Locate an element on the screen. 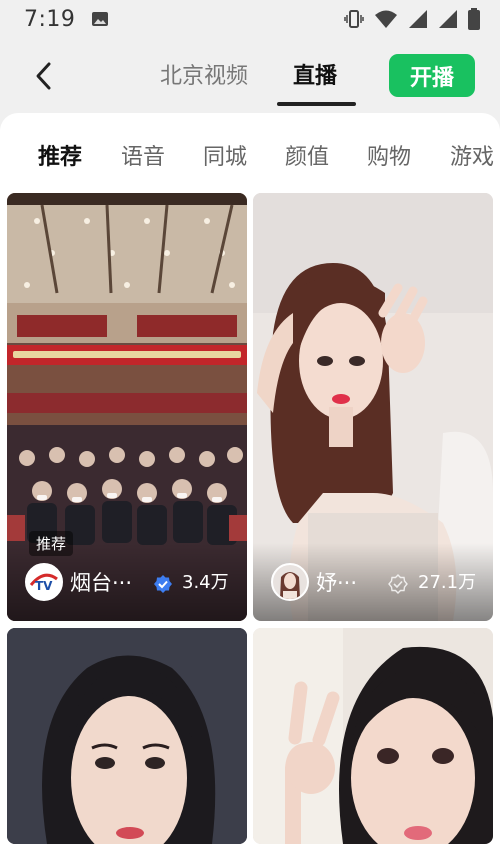 Image resolution: width=500 pixels, height=844 pixels. card-info-overlay: TV 烟台··· 3.4万 is located at coordinates (127, 582).